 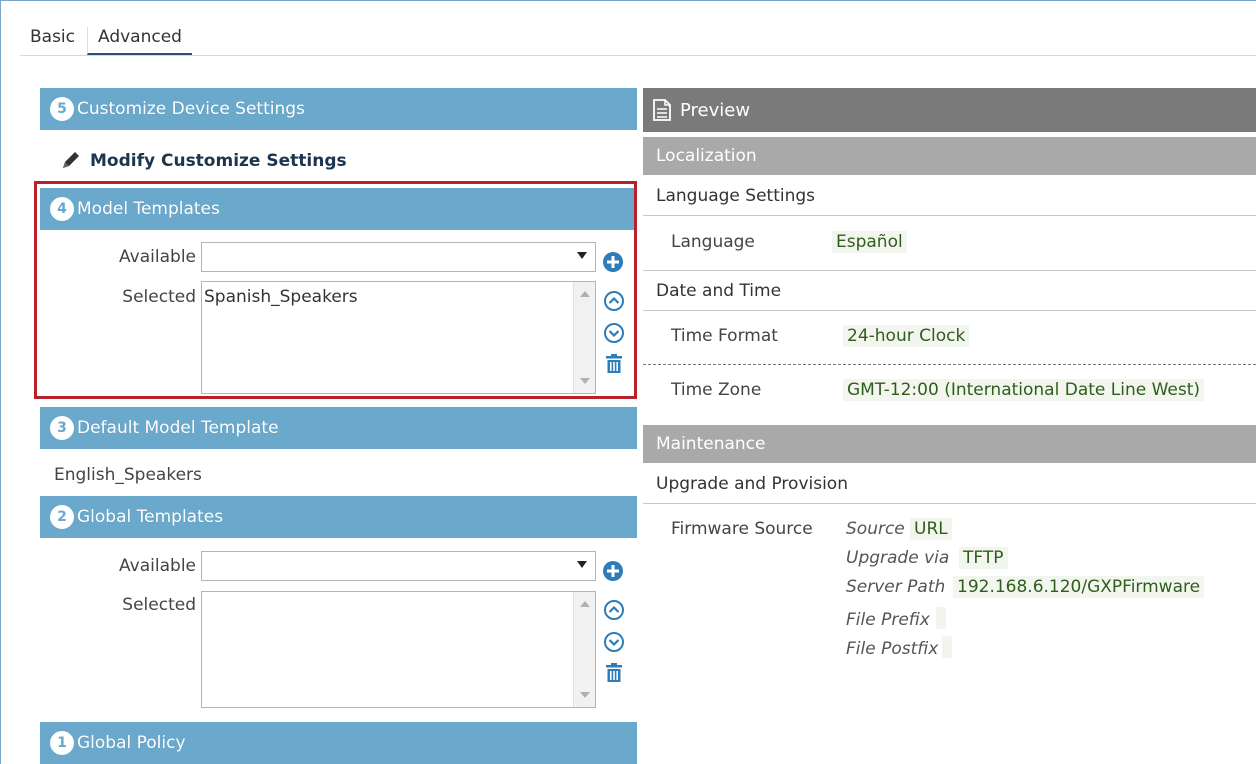 What do you see at coordinates (983, 558) in the screenshot?
I see `upgrade-via-value: TFTP` at bounding box center [983, 558].